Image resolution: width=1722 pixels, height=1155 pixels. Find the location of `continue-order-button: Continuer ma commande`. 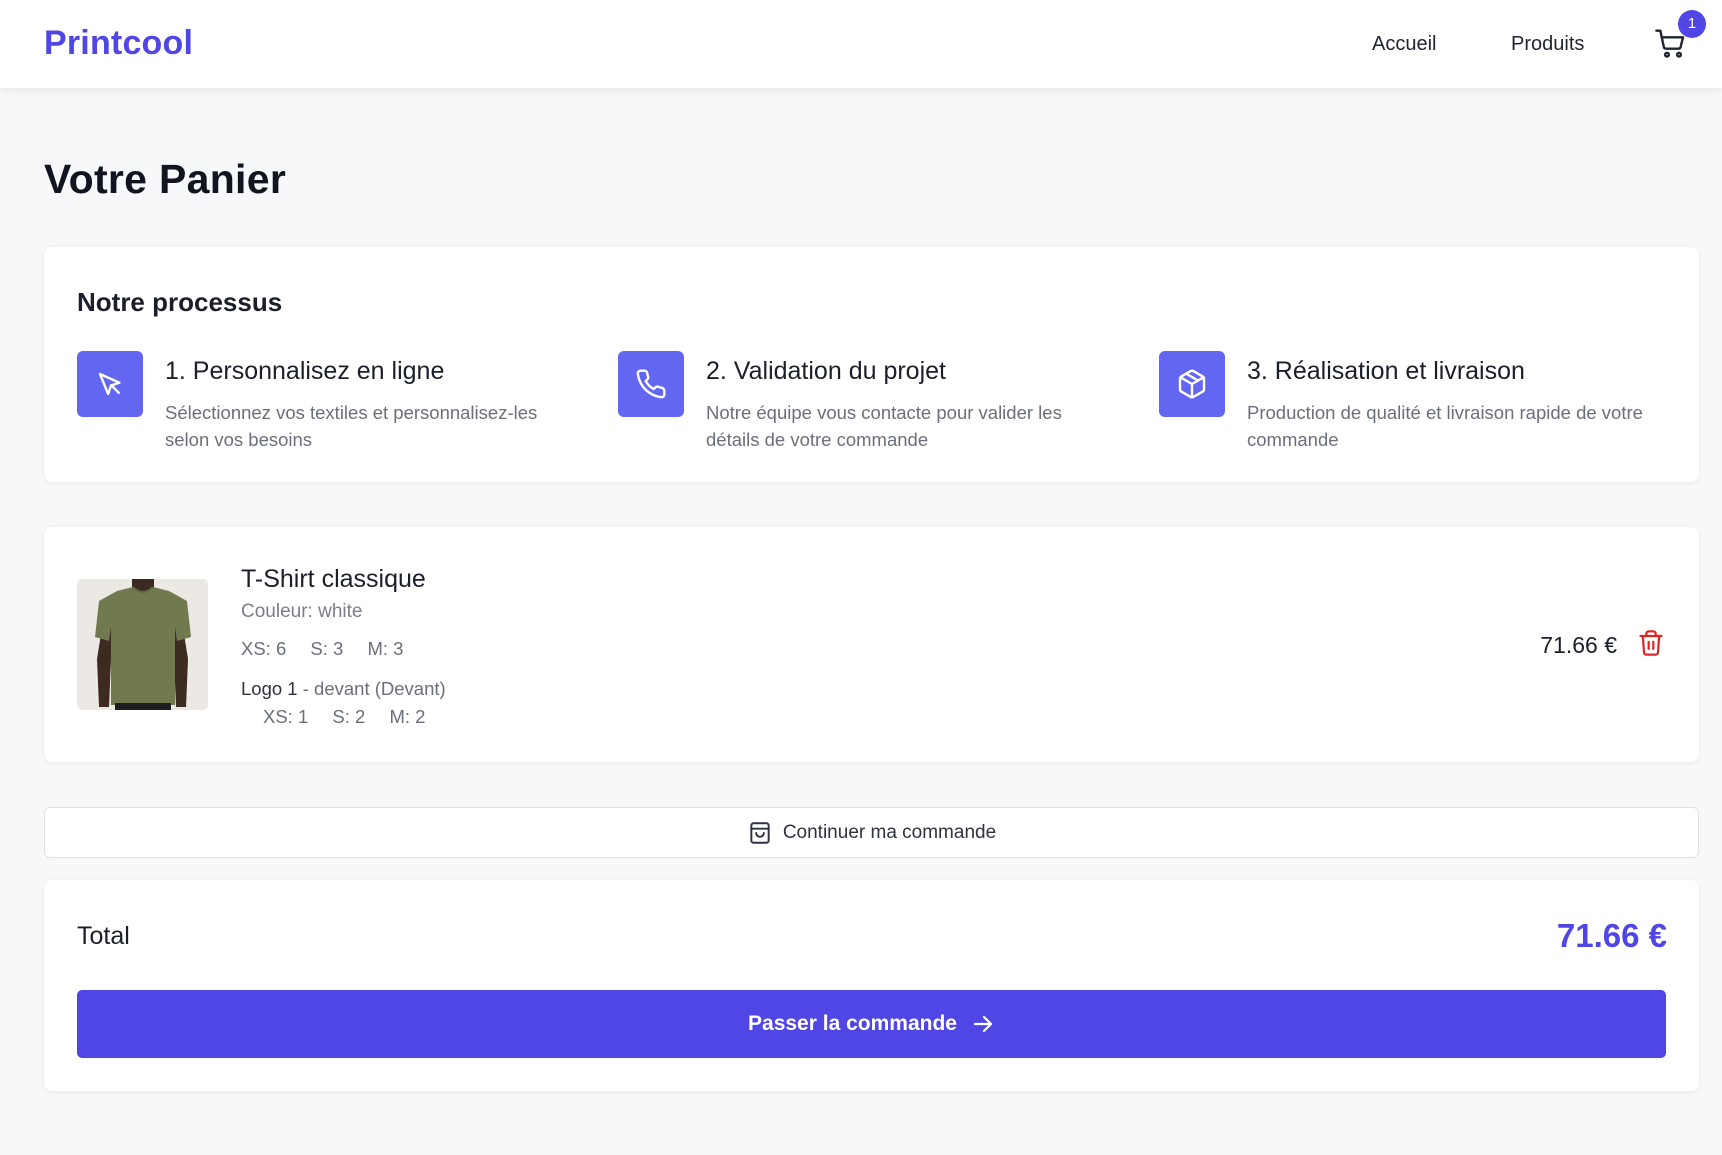

continue-order-button: Continuer ma commande is located at coordinates (871, 832).